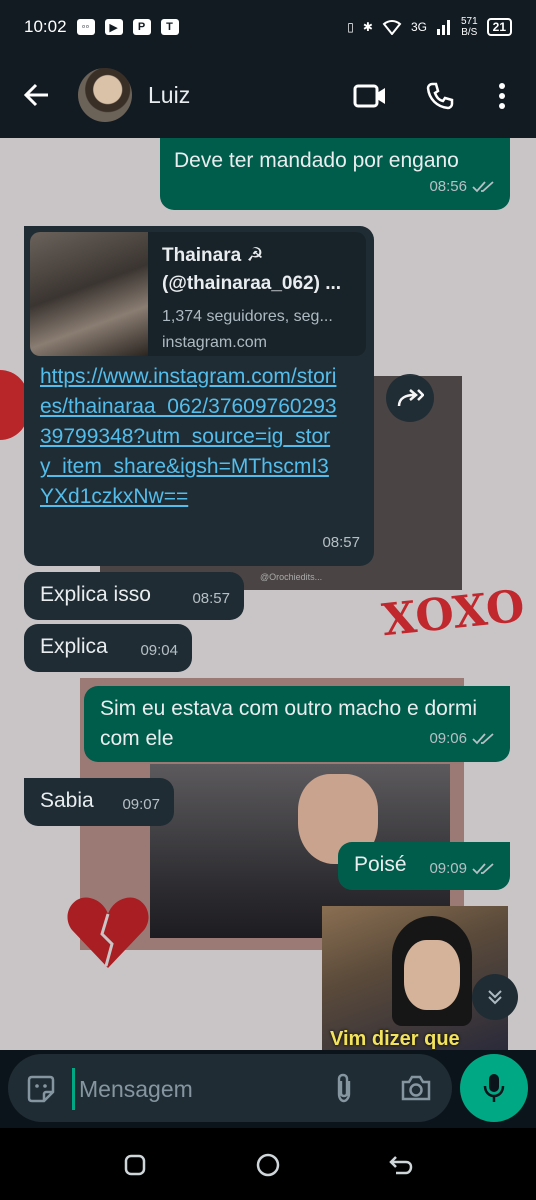  What do you see at coordinates (424, 866) in the screenshot?
I see `message-bubble-out: Poisé 09:09` at bounding box center [424, 866].